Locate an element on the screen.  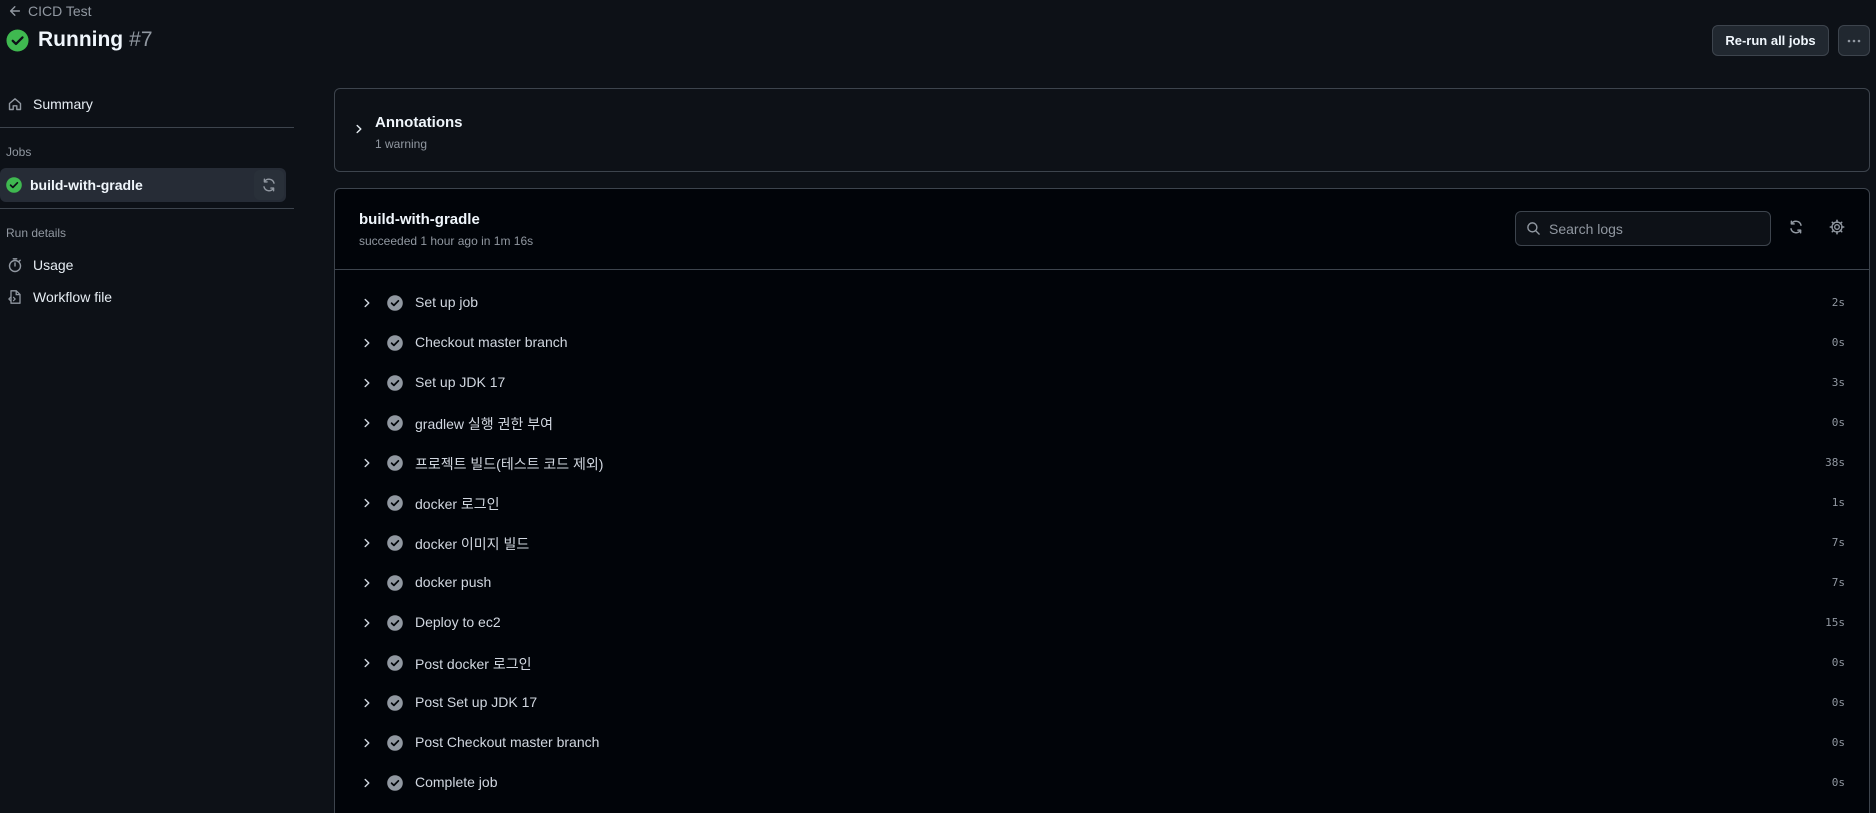
back-link-label: CICD Test is located at coordinates (60, 11).